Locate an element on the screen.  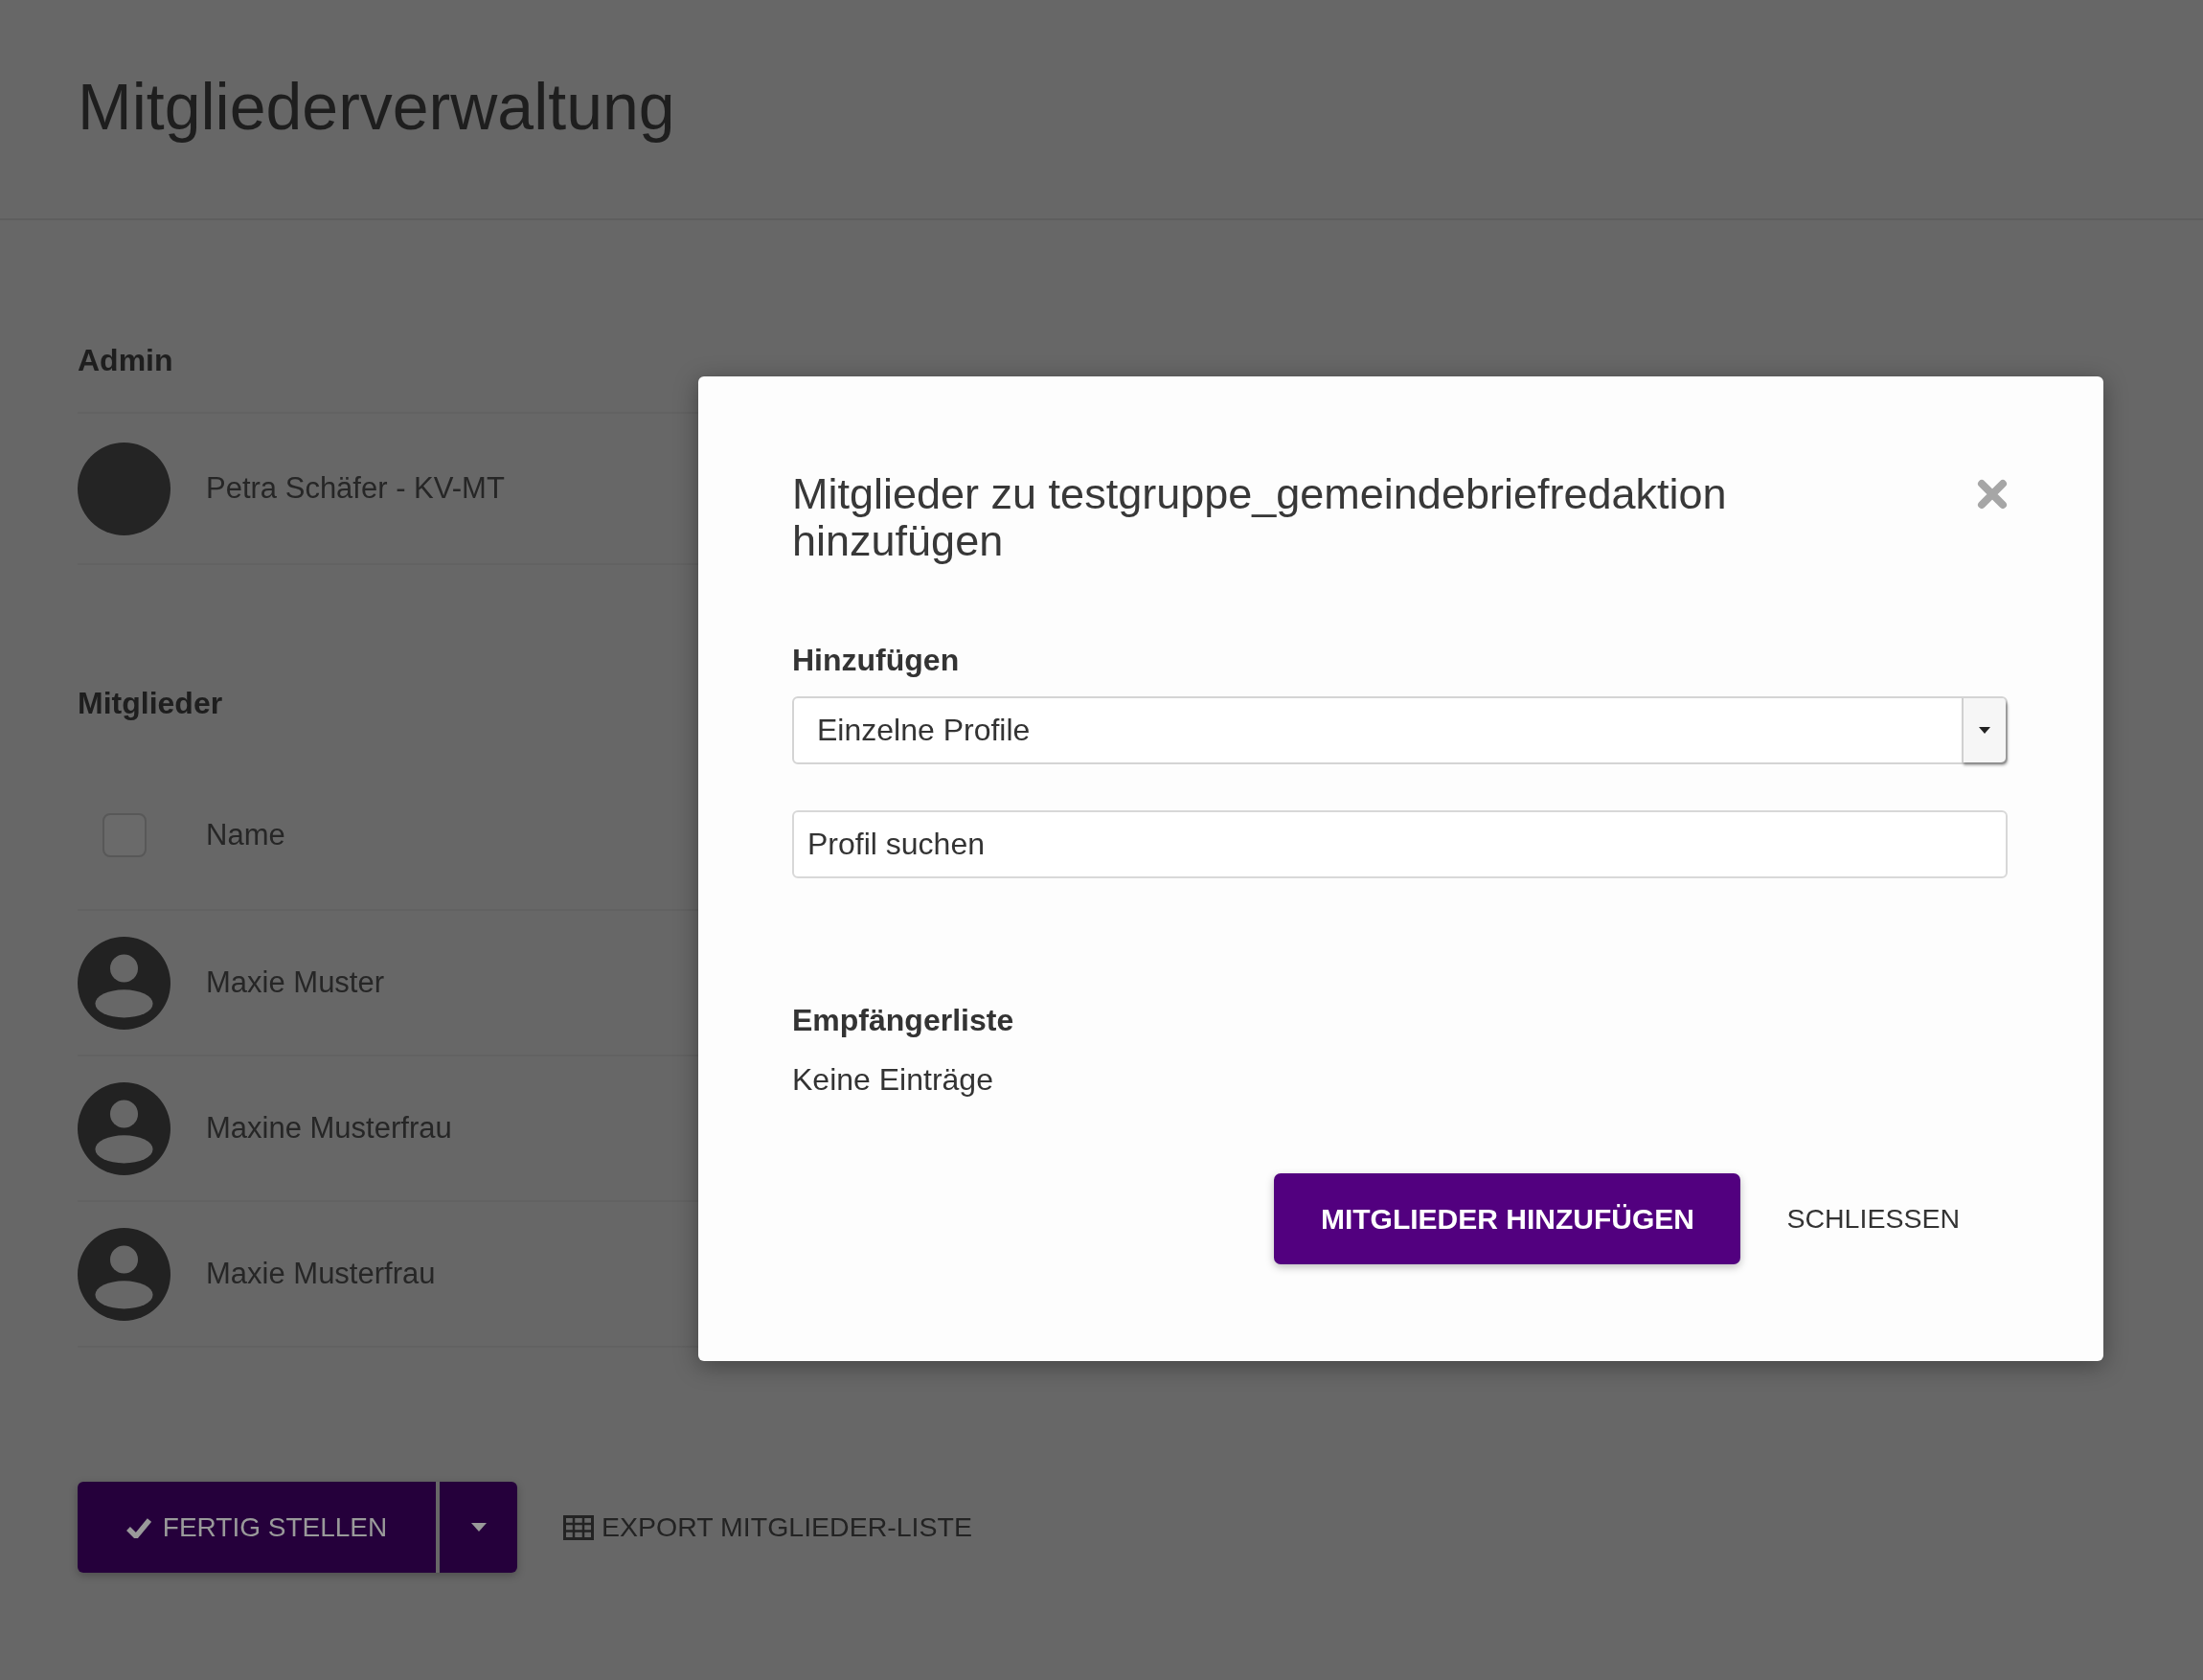
empty-list-message: Keine Einträge is located at coordinates (892, 1080).